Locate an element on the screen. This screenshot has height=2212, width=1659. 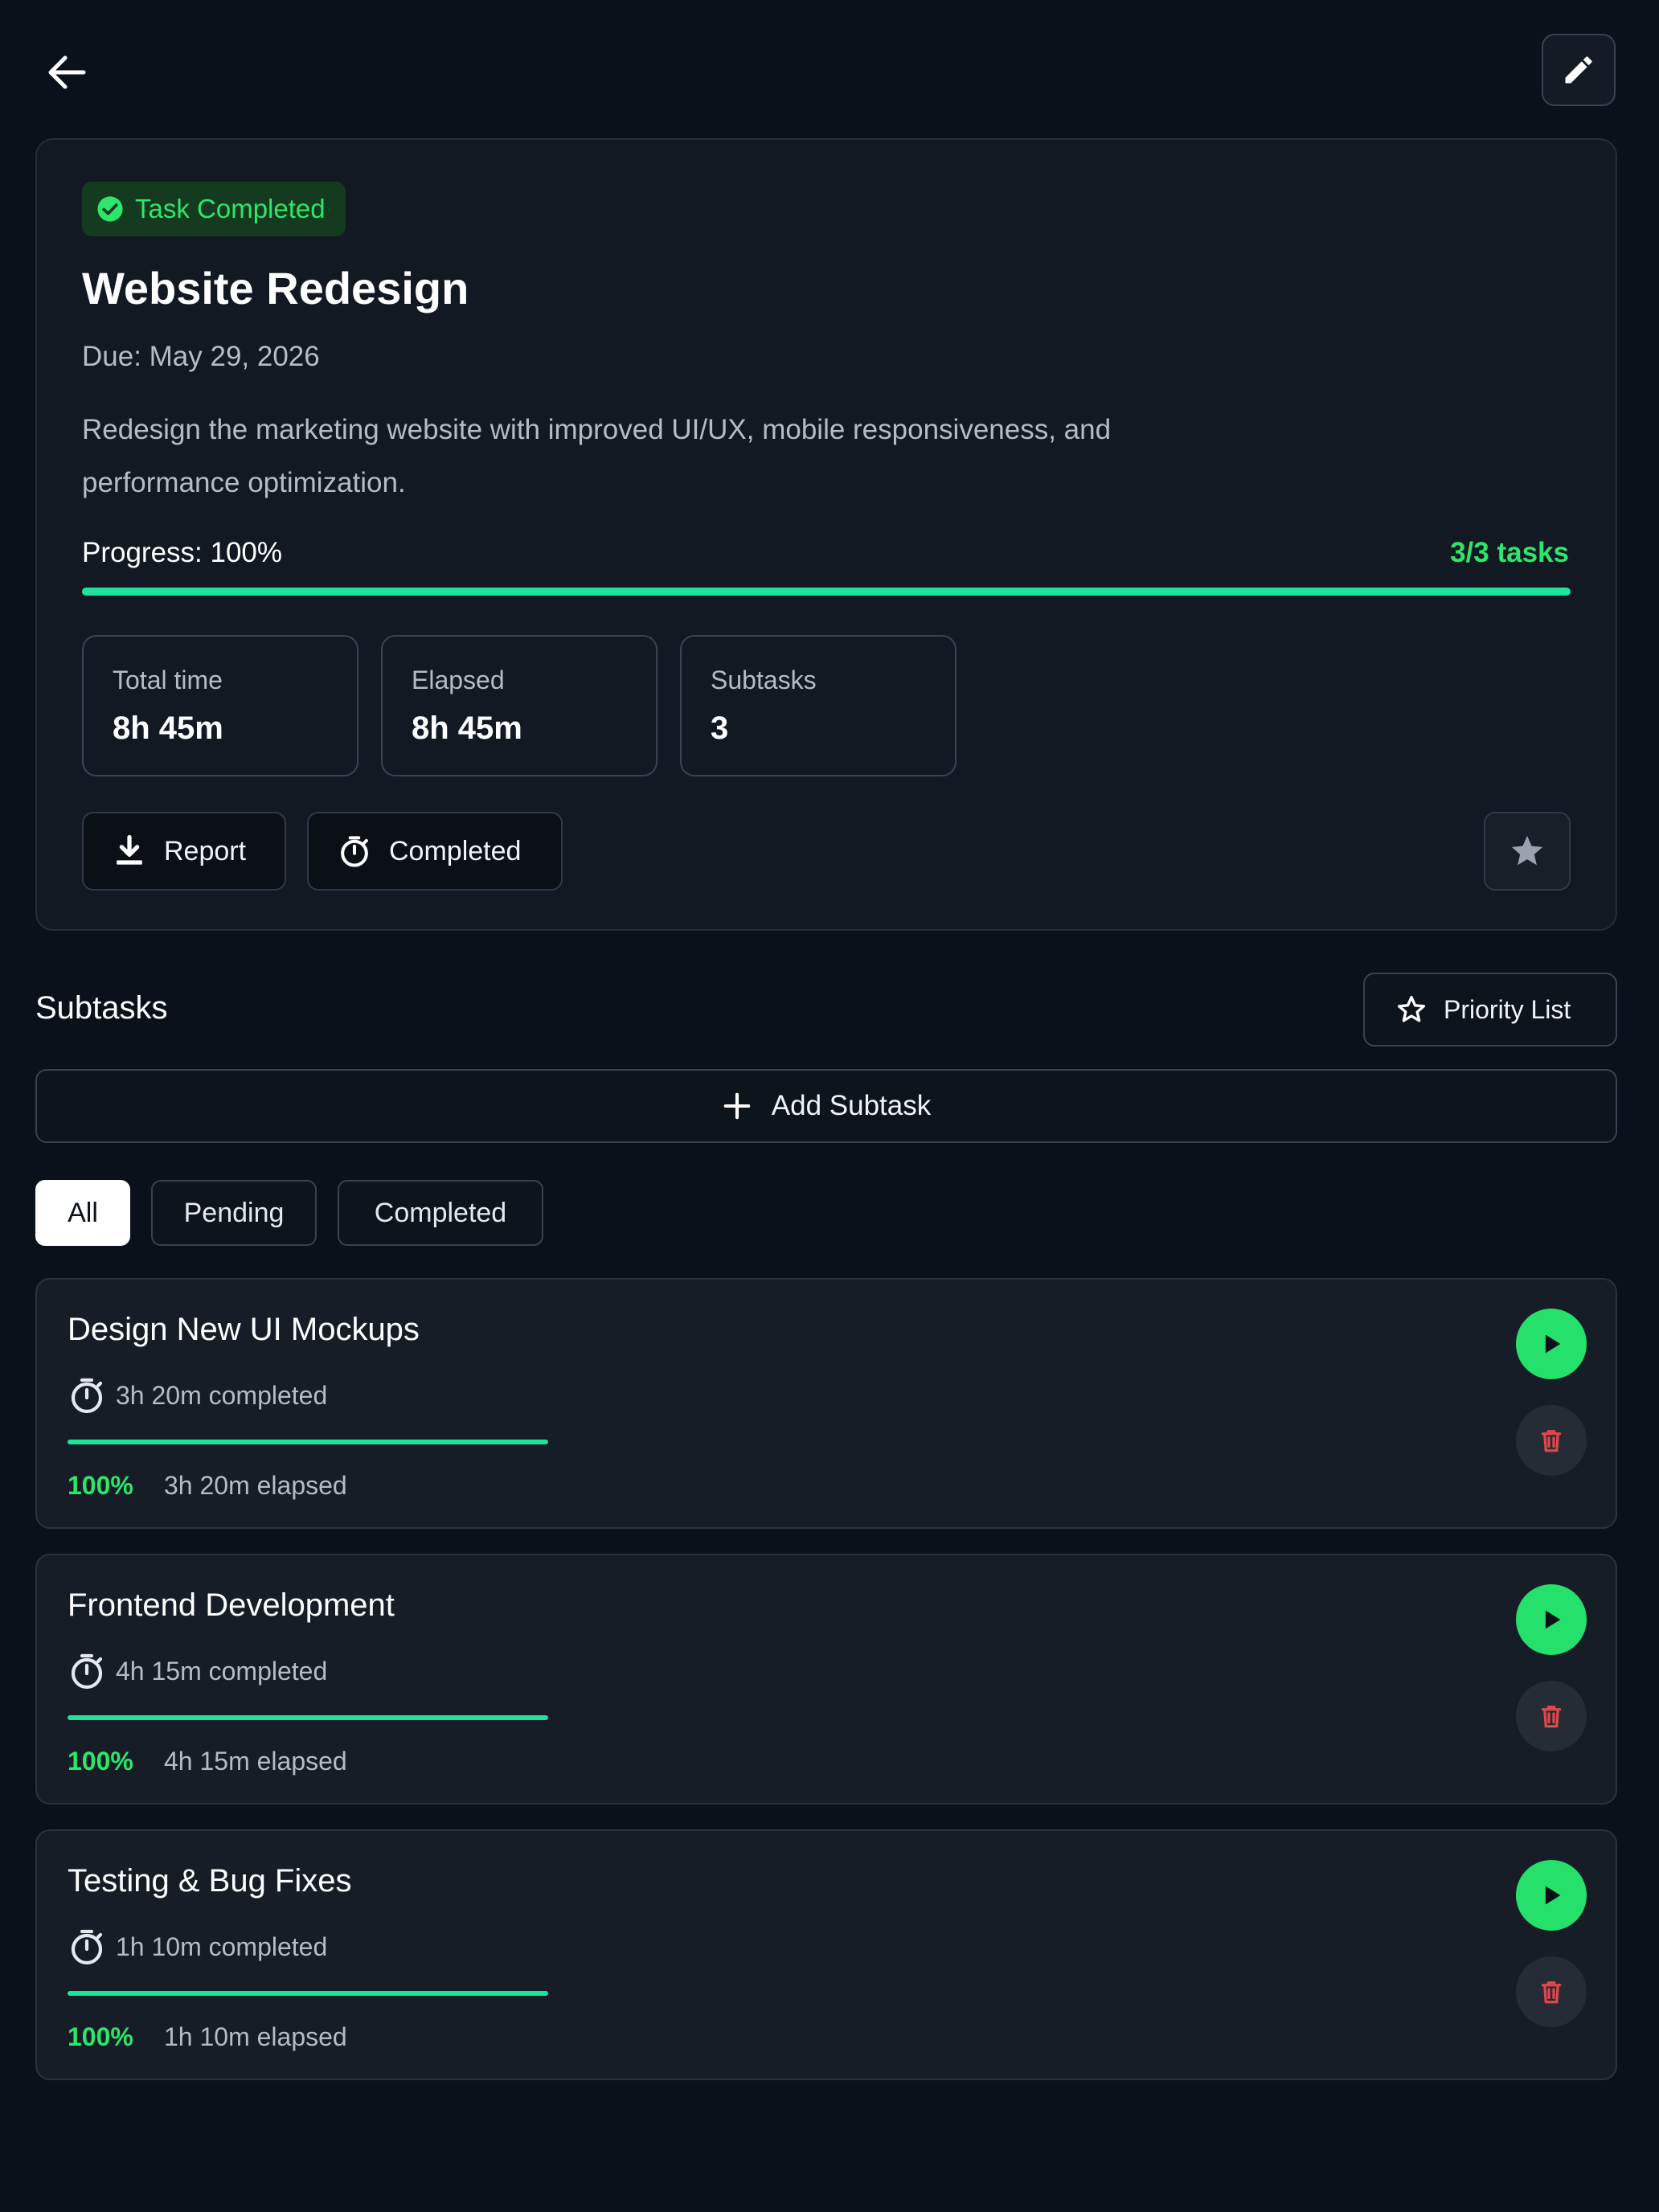
subtask-elapsed: 4h 15m elapsed is located at coordinates (255, 1761).